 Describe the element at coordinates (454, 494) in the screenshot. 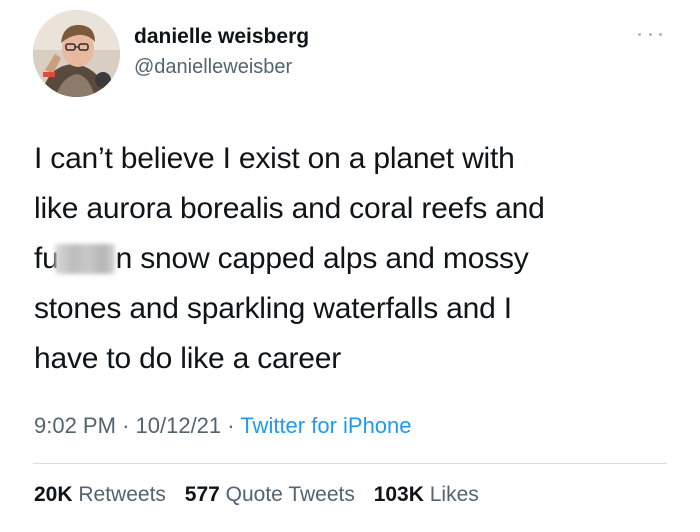

I see `likes-label: Likes` at that location.